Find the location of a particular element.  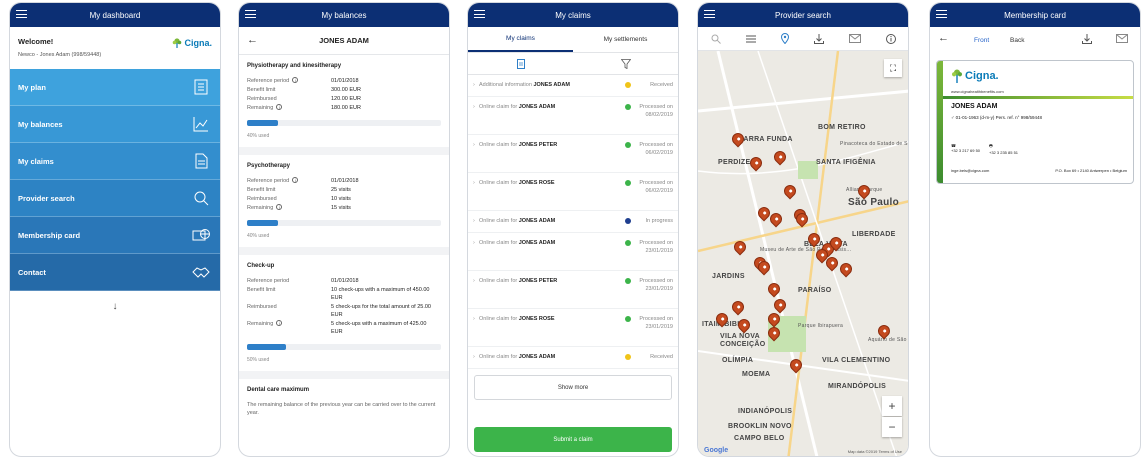

handshake-icon is located at coordinates (201, 272).